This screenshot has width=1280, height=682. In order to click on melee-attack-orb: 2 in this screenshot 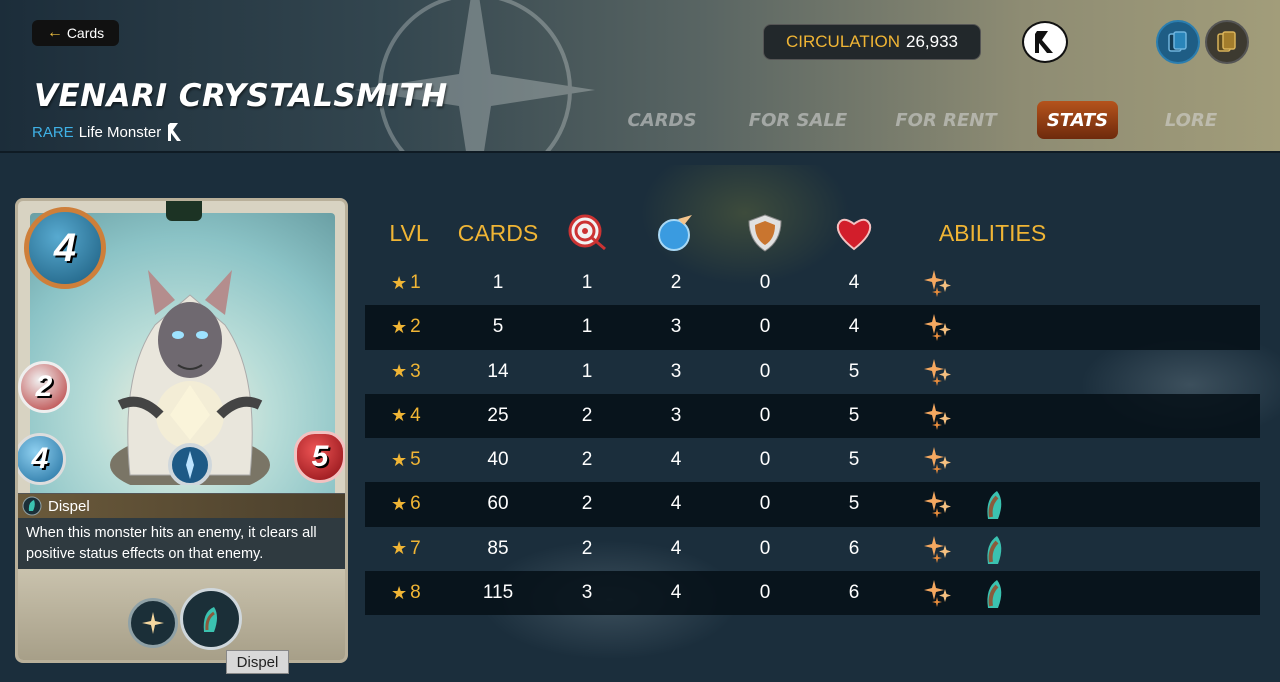, I will do `click(44, 387)`.